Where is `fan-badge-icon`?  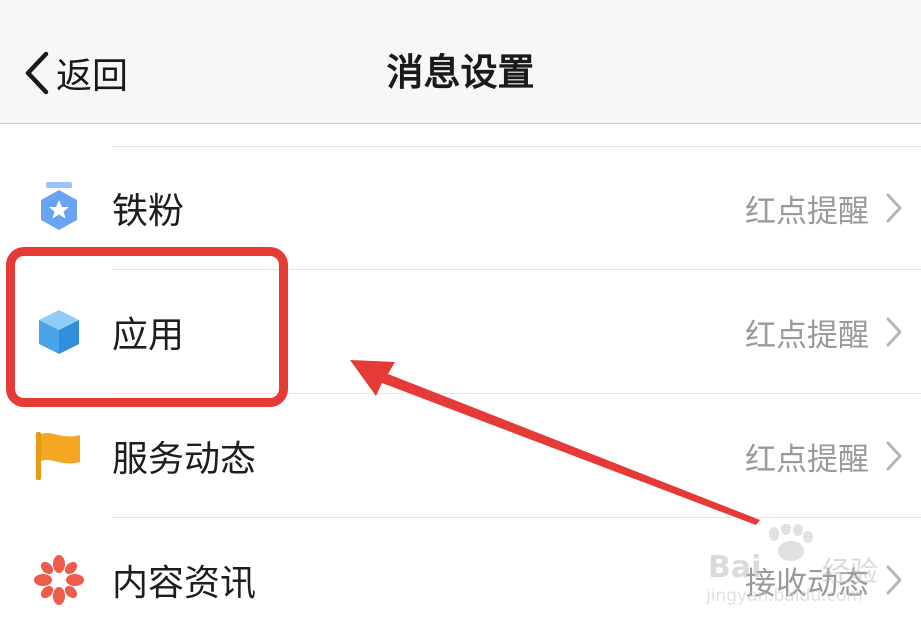
fan-badge-icon is located at coordinates (59, 208).